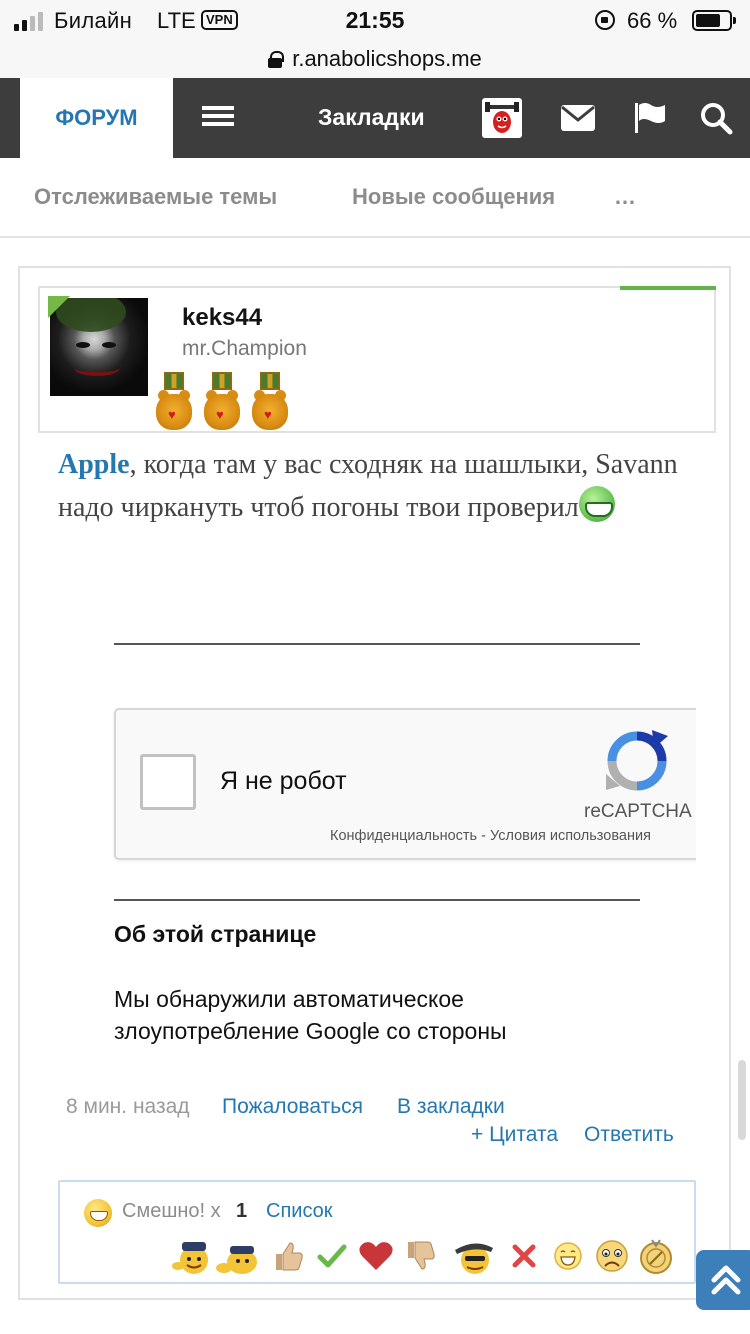 The height and width of the screenshot is (1334, 750). What do you see at coordinates (668, 288) in the screenshot?
I see `author-accent-bar` at bounding box center [668, 288].